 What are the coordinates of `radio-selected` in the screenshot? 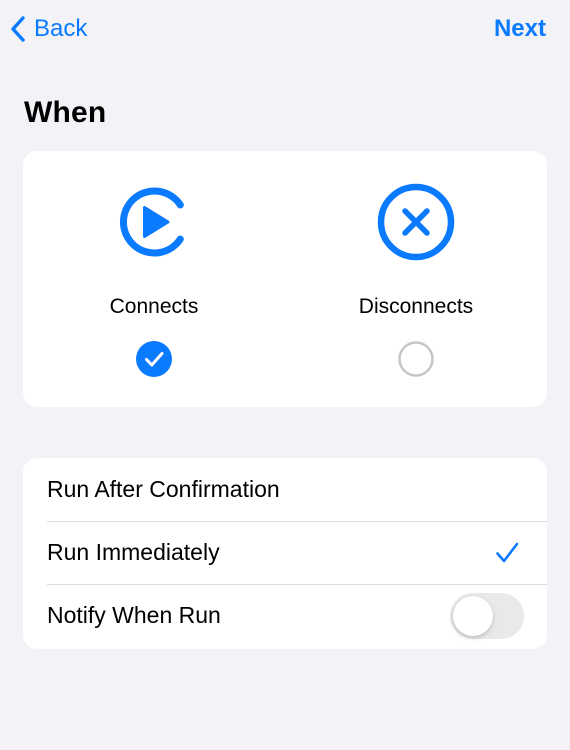 It's located at (154, 359).